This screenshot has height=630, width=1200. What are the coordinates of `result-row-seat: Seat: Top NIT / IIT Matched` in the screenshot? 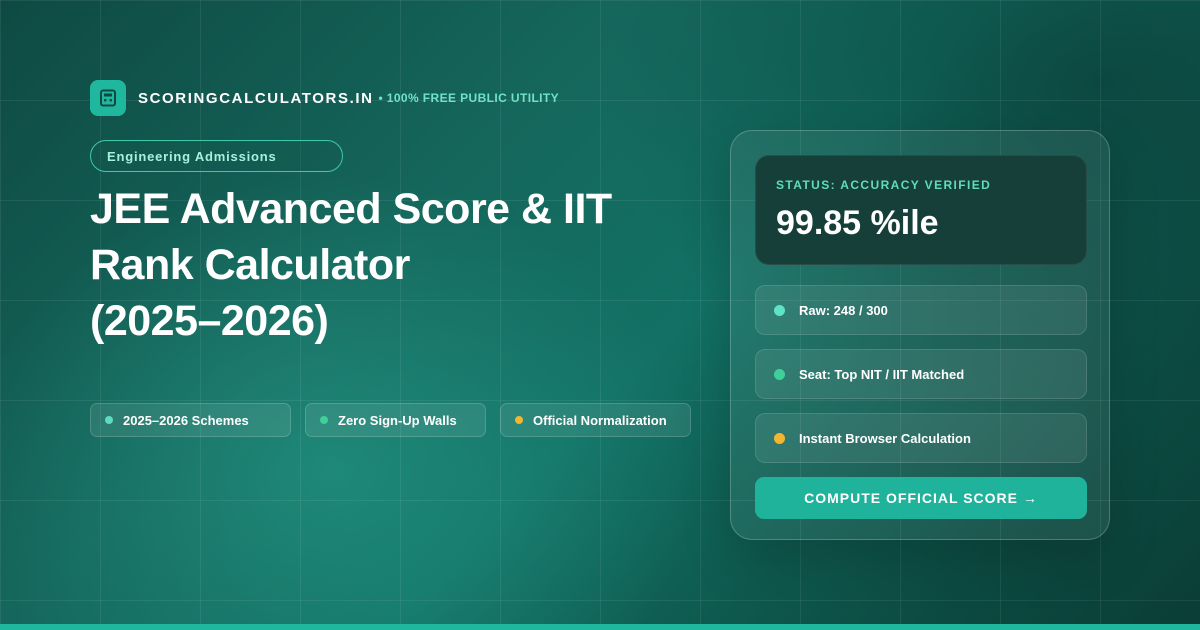 It's located at (921, 374).